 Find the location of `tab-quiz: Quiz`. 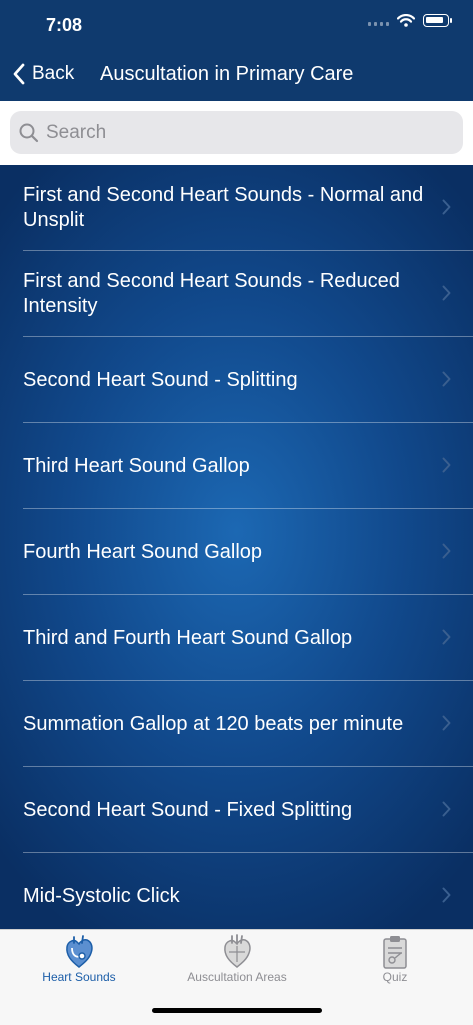

tab-quiz: Quiz is located at coordinates (394, 961).